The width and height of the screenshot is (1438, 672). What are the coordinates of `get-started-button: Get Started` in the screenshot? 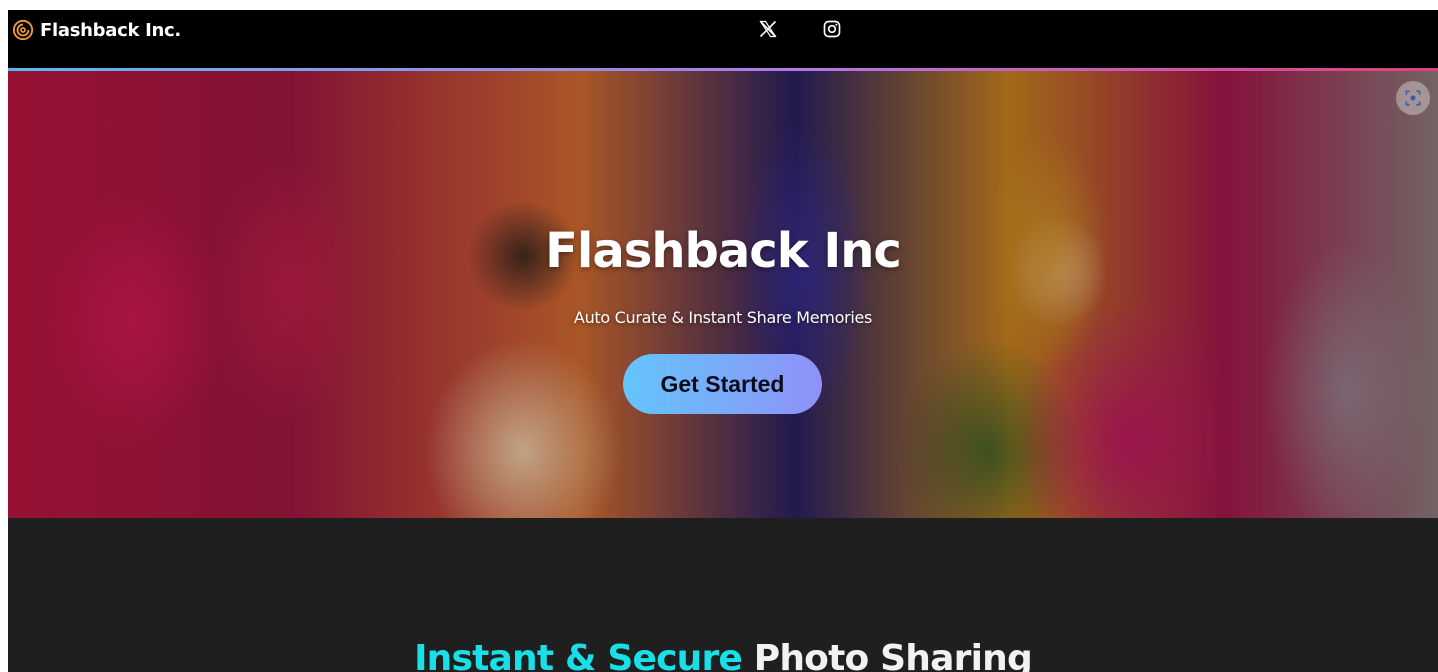 It's located at (722, 384).